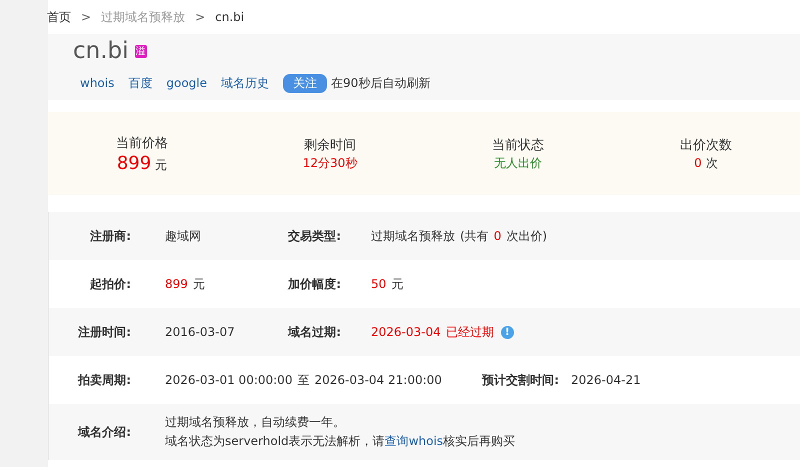 The height and width of the screenshot is (467, 800). Describe the element at coordinates (313, 332) in the screenshot. I see `field-label: 域名过期:` at that location.